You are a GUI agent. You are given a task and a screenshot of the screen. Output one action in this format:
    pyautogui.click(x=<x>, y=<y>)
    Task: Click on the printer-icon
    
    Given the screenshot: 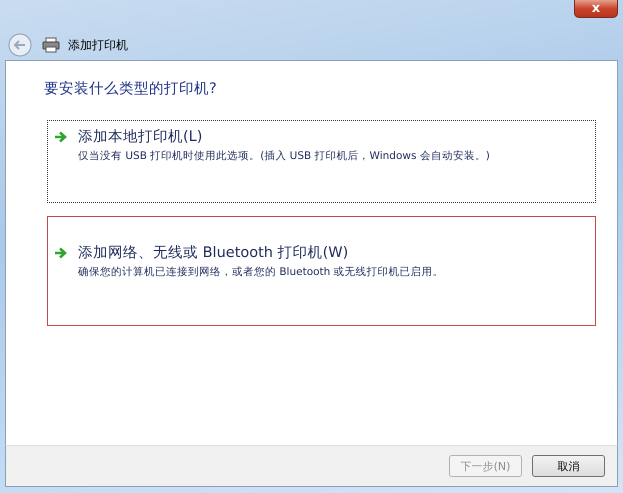 What is the action you would take?
    pyautogui.click(x=51, y=45)
    